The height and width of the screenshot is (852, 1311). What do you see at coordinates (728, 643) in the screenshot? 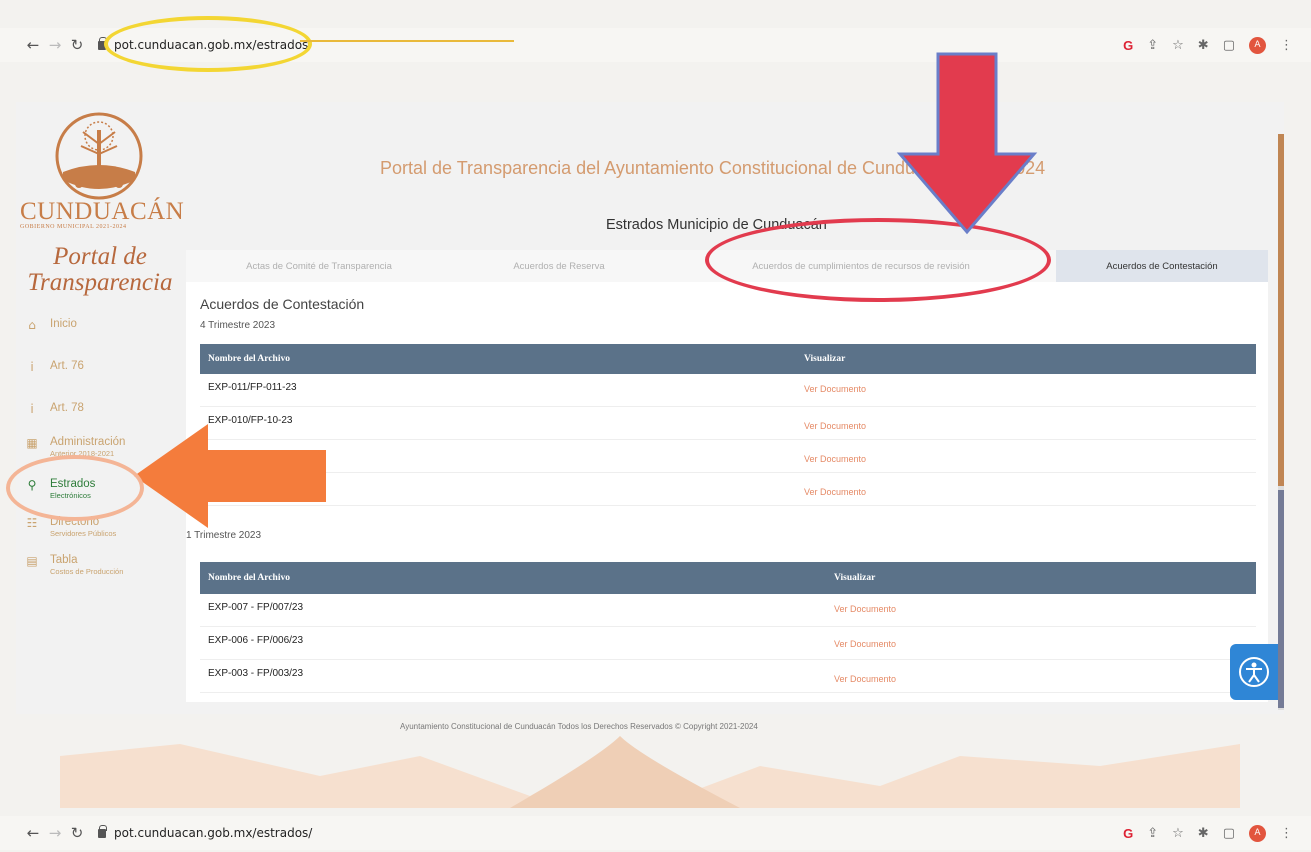
I see `table-row: EXP-006 - FP/006/23 Ver Documento` at bounding box center [728, 643].